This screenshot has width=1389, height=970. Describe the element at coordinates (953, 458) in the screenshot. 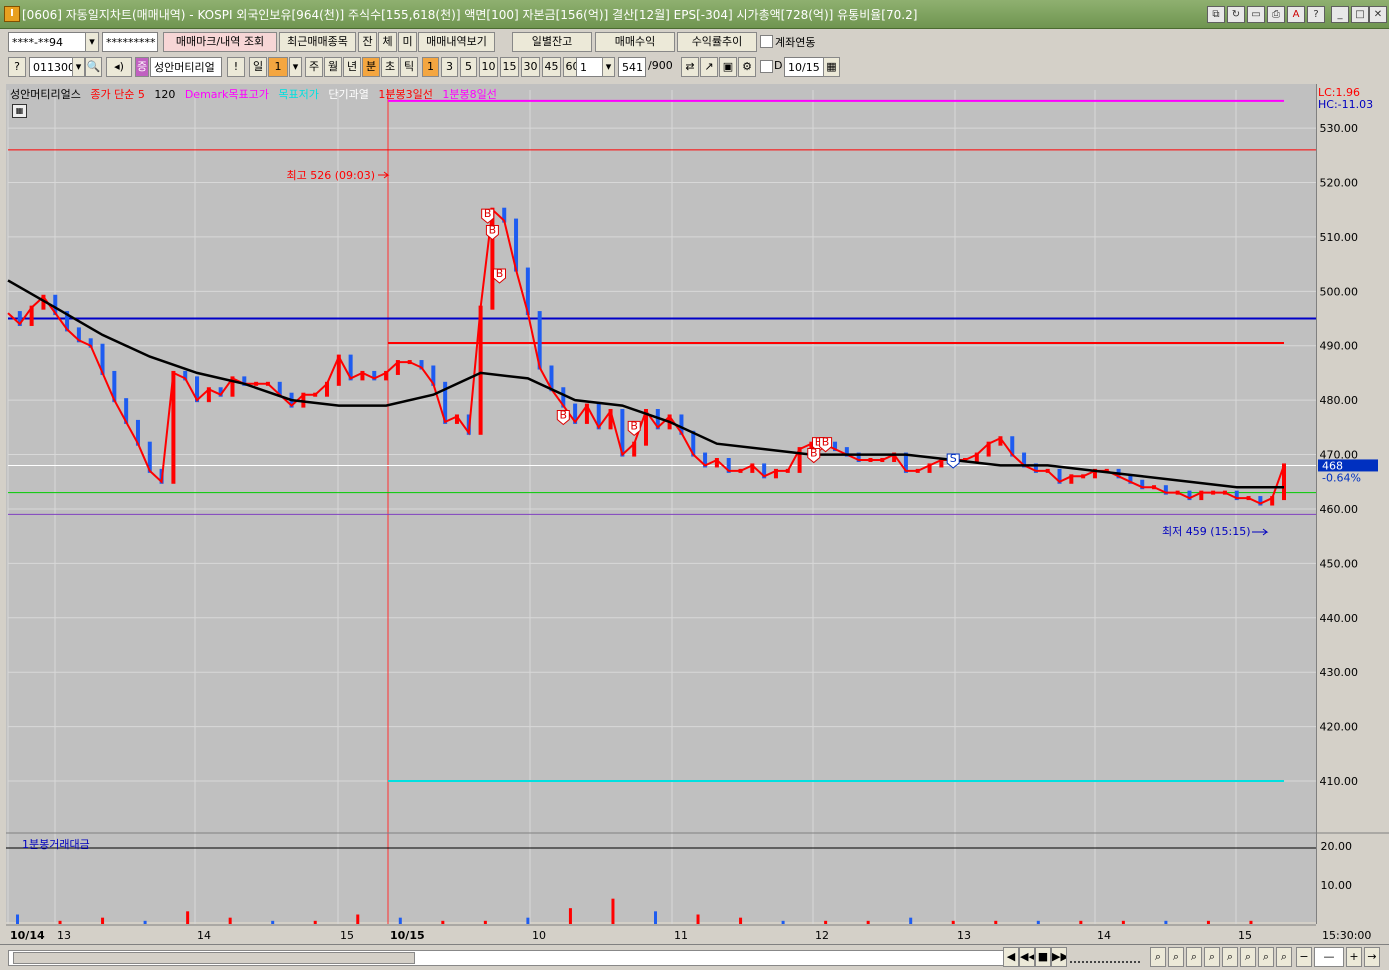

I see `marker-label: S` at that location.